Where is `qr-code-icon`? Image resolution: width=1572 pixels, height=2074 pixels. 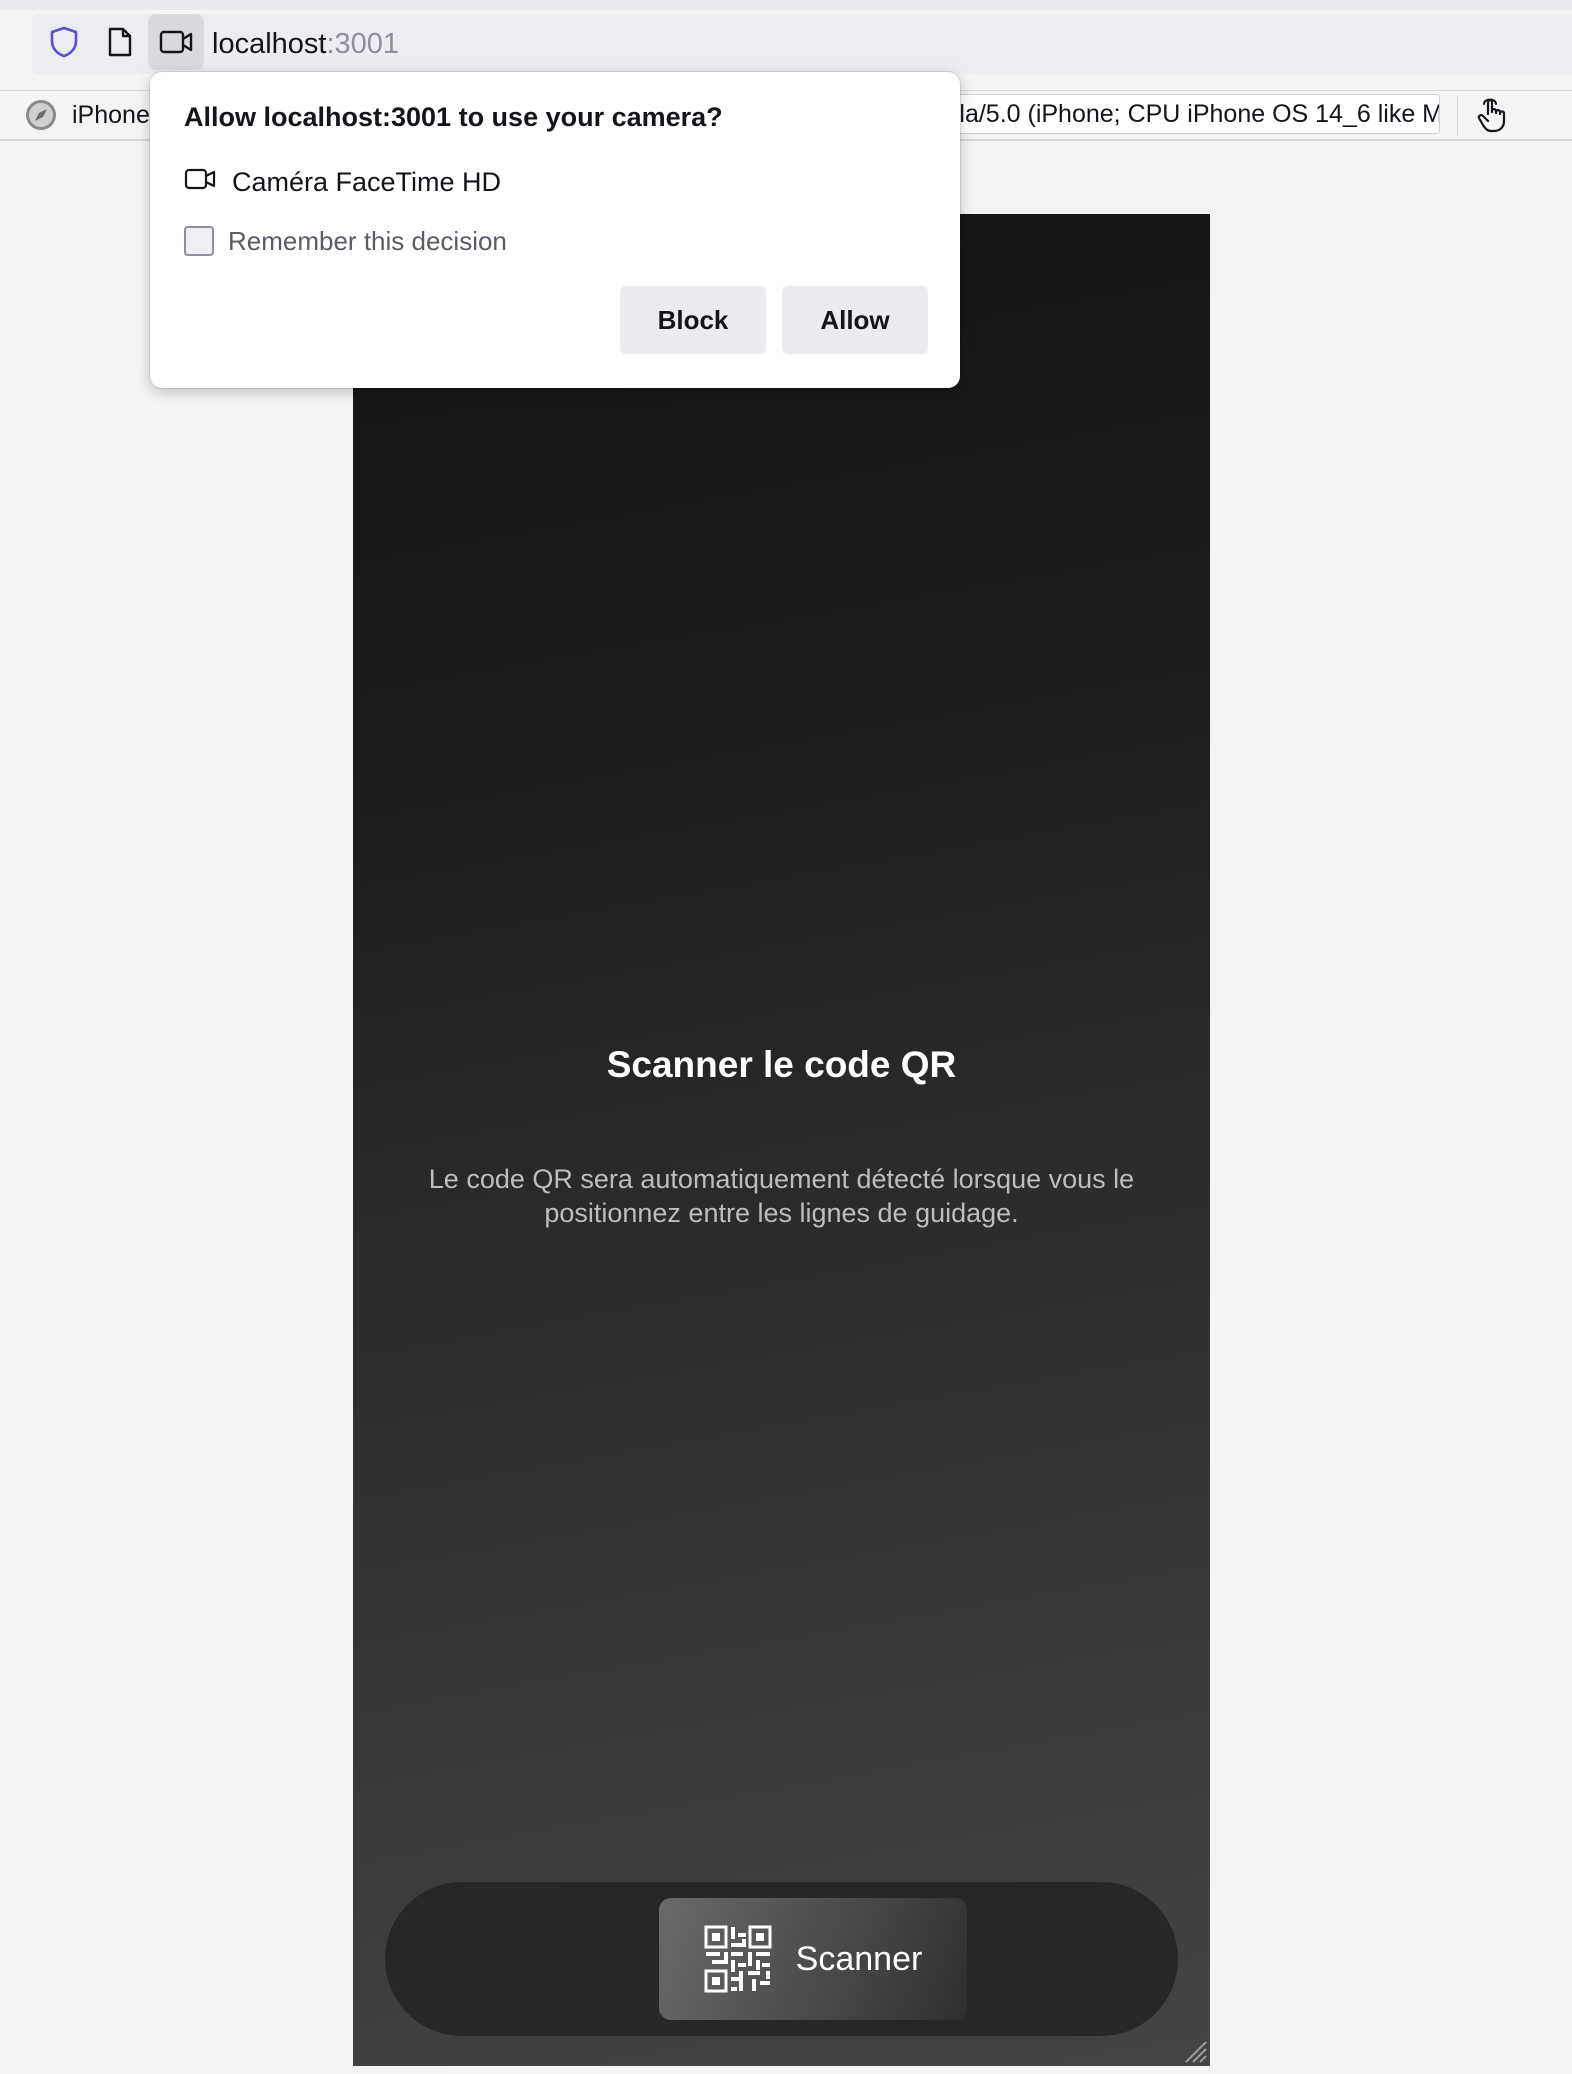
qr-code-icon is located at coordinates (738, 1959).